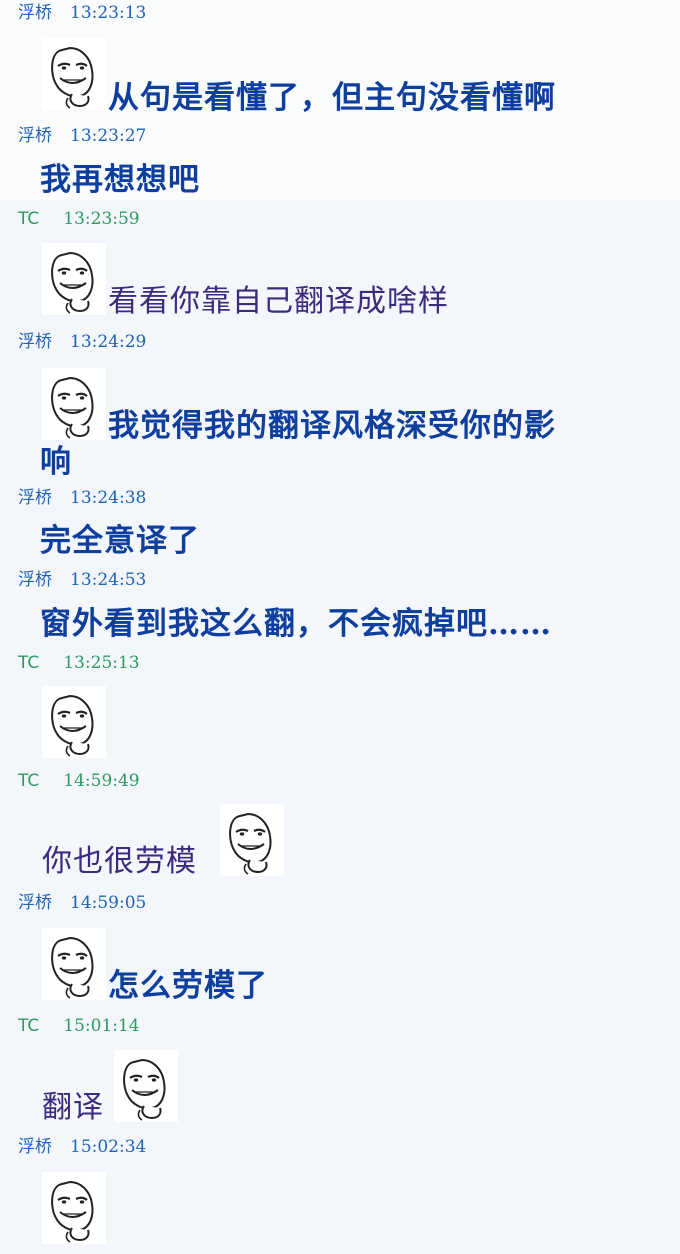  Describe the element at coordinates (119, 861) in the screenshot. I see `message-text: 你也很劳模` at that location.